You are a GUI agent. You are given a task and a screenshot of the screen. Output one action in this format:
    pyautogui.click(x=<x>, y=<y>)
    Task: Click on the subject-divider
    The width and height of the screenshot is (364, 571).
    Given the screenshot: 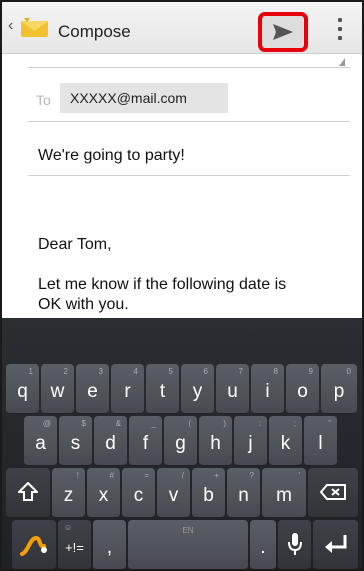 What is the action you would take?
    pyautogui.click(x=189, y=175)
    